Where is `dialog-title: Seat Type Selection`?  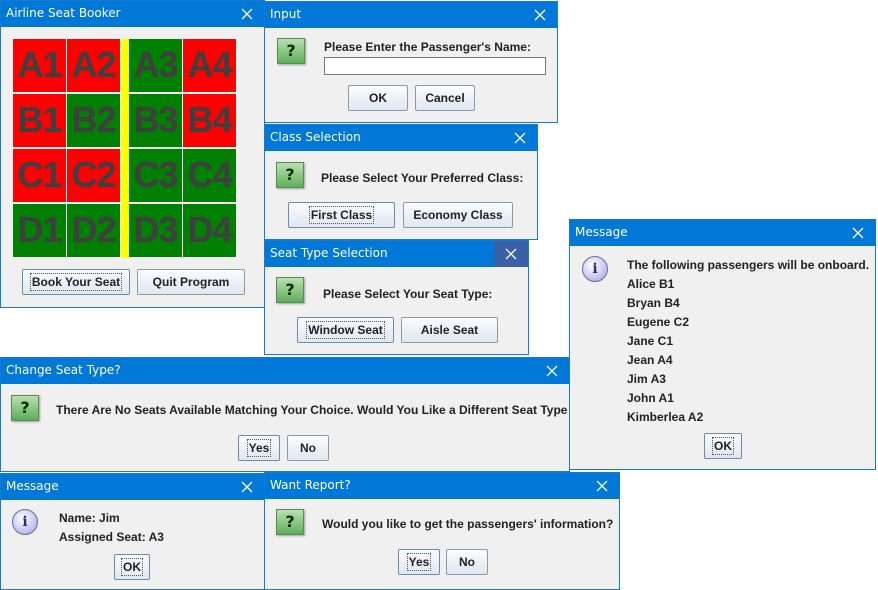
dialog-title: Seat Type Selection is located at coordinates (329, 253).